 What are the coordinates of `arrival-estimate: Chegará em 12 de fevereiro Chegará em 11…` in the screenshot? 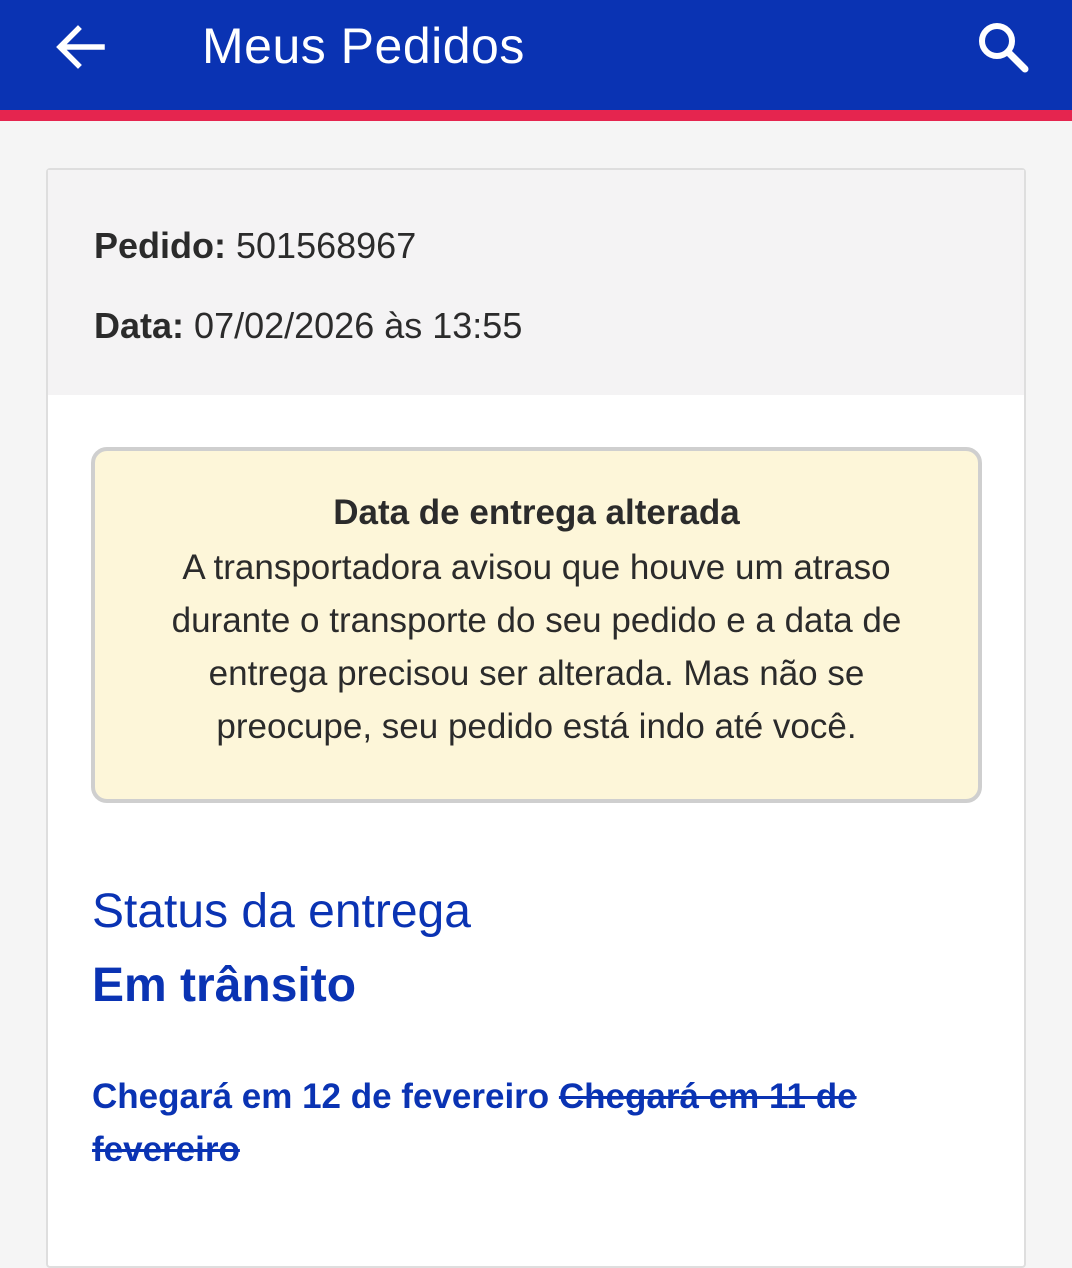 It's located at (532, 1123).